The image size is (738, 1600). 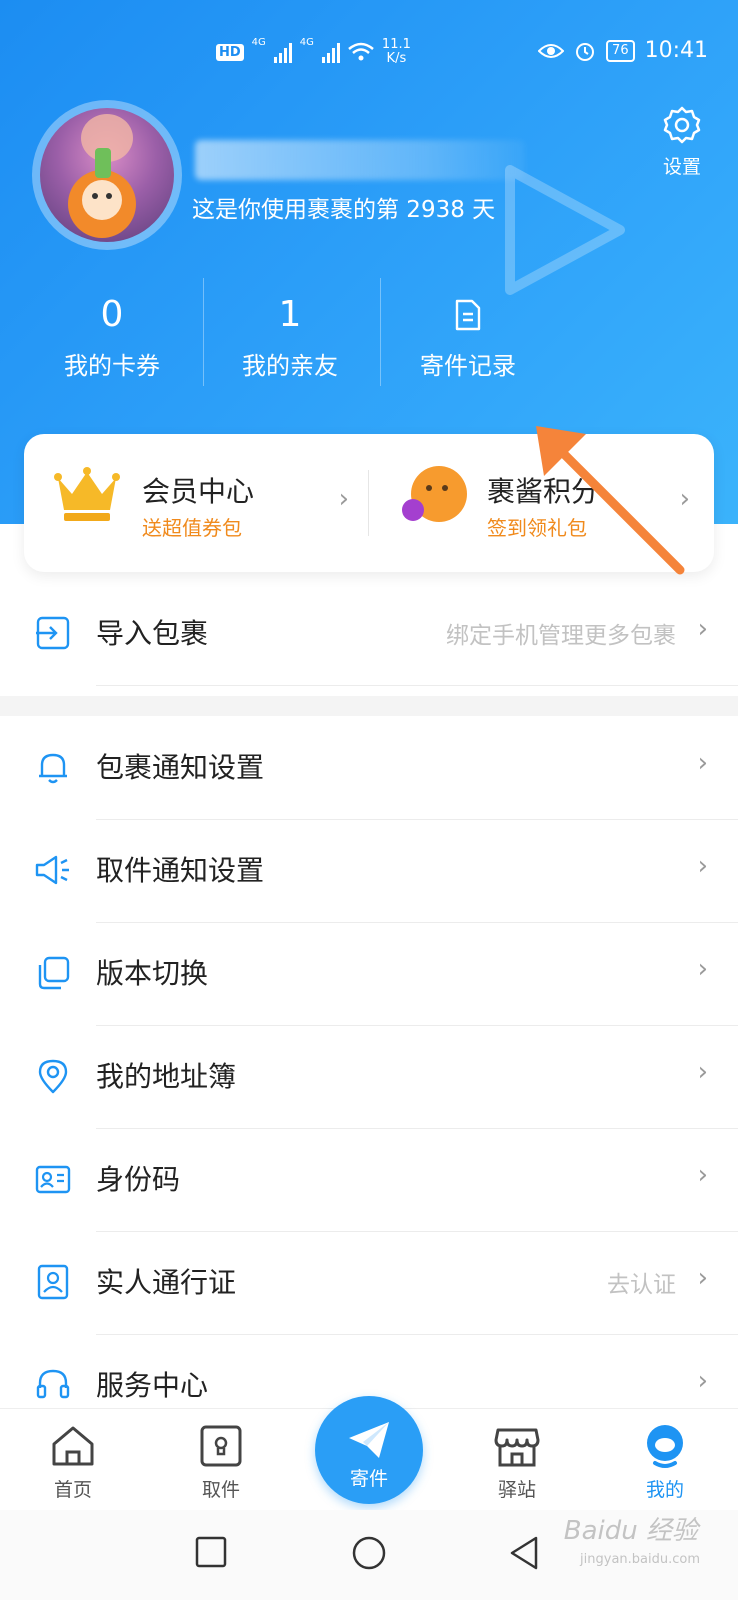 What do you see at coordinates (53, 1384) in the screenshot?
I see `headset-icon` at bounding box center [53, 1384].